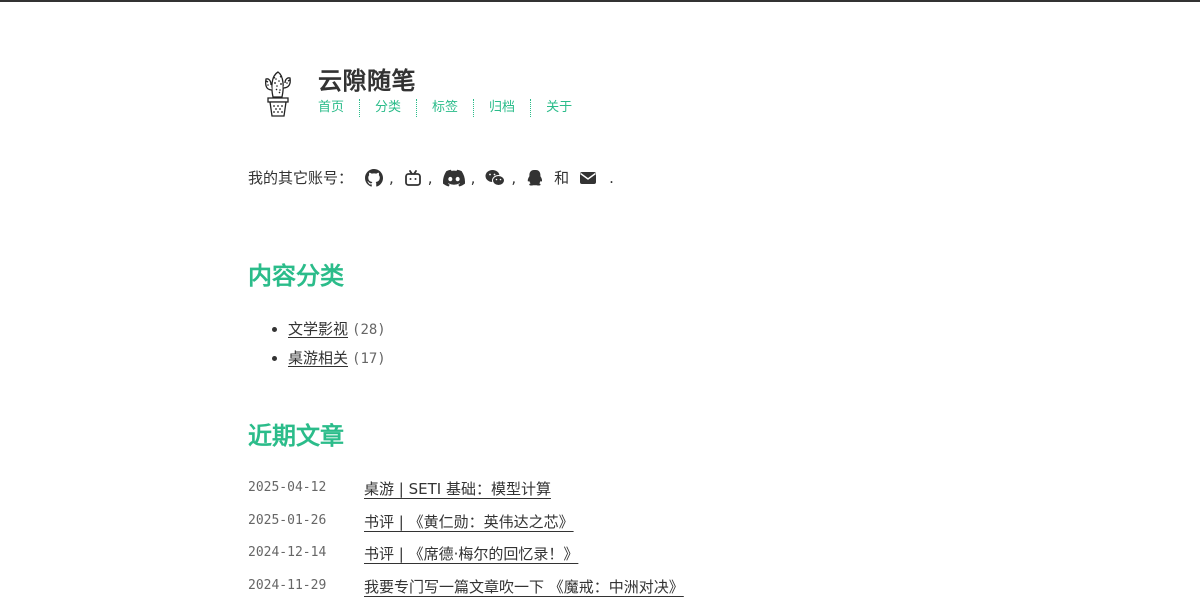  What do you see at coordinates (501, 108) in the screenshot?
I see `nav-archives: 归档` at bounding box center [501, 108].